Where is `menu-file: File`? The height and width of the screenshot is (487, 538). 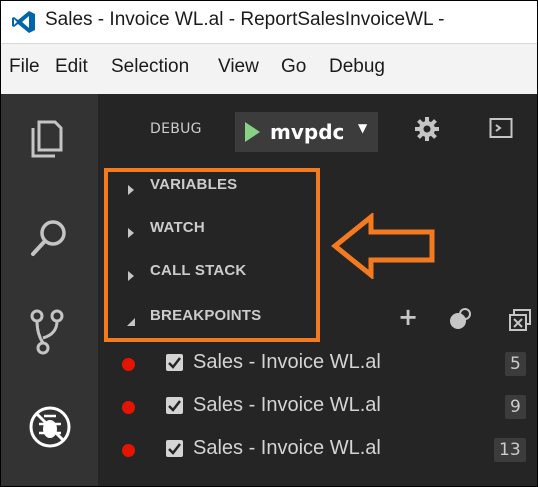 menu-file: File is located at coordinates (24, 67).